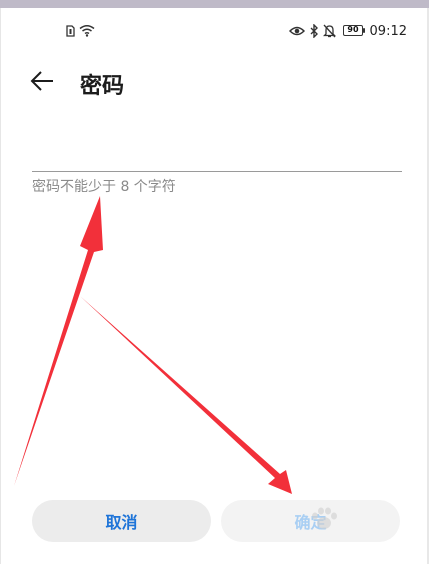 This screenshot has width=429, height=564. Describe the element at coordinates (87, 31) in the screenshot. I see `wifi-icon` at that location.